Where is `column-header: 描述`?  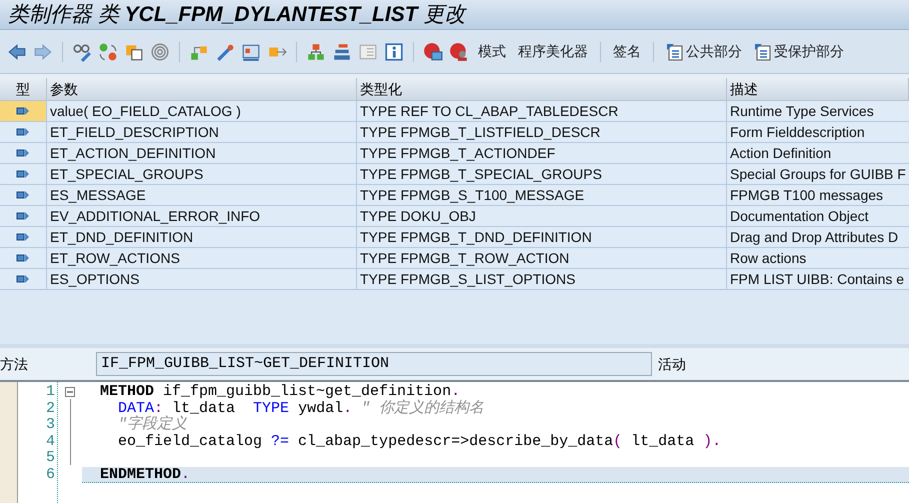 column-header: 描述 is located at coordinates (818, 89).